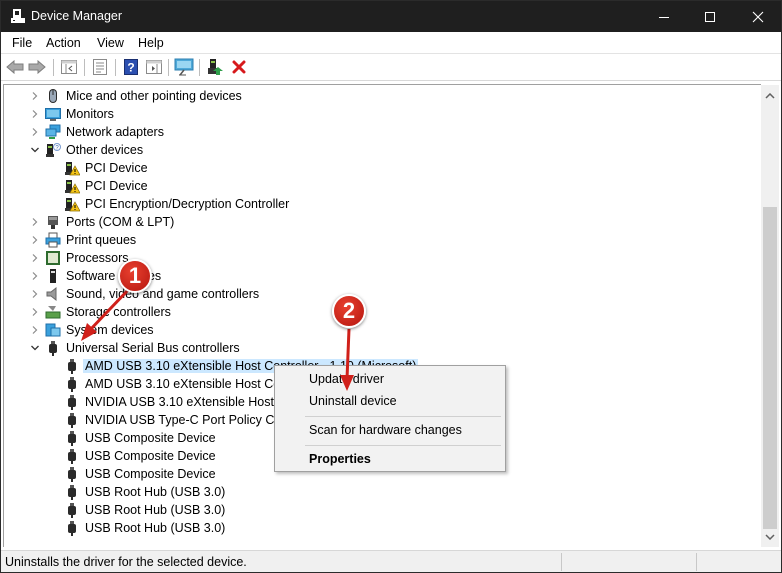 The image size is (782, 573). I want to click on tree-category: Monitors, so click(374, 114).